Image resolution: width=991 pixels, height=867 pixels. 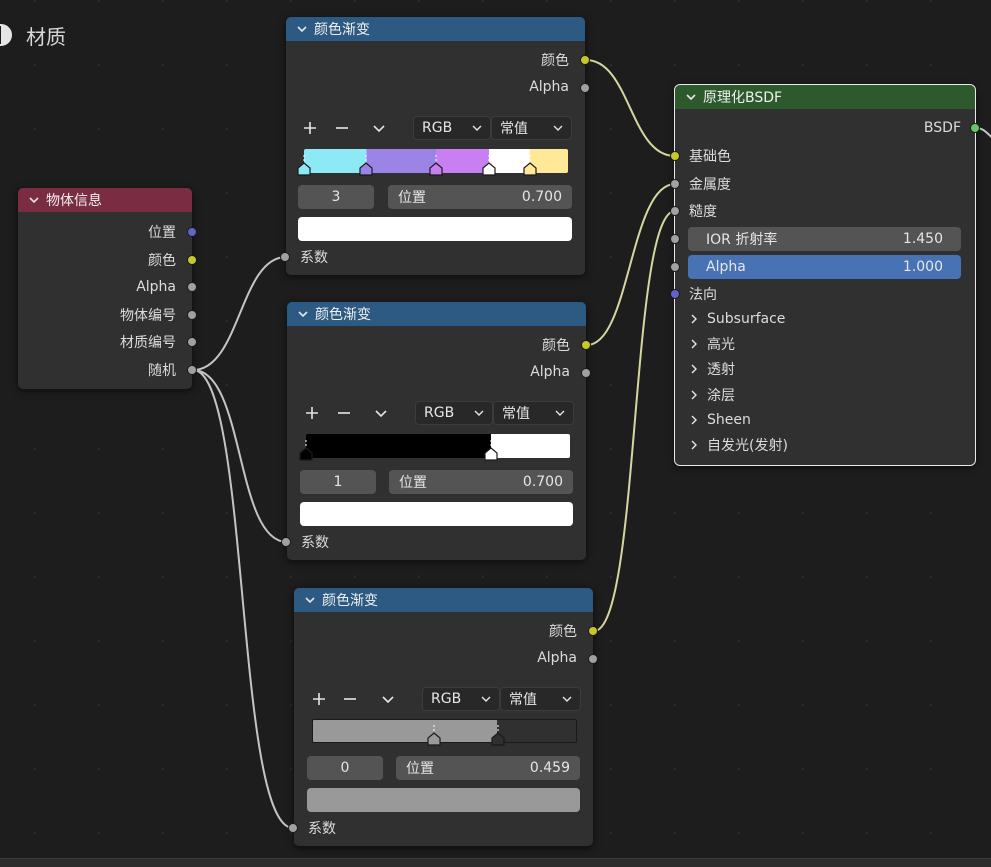 I want to click on panel-coat: 涂层, so click(x=712, y=395).